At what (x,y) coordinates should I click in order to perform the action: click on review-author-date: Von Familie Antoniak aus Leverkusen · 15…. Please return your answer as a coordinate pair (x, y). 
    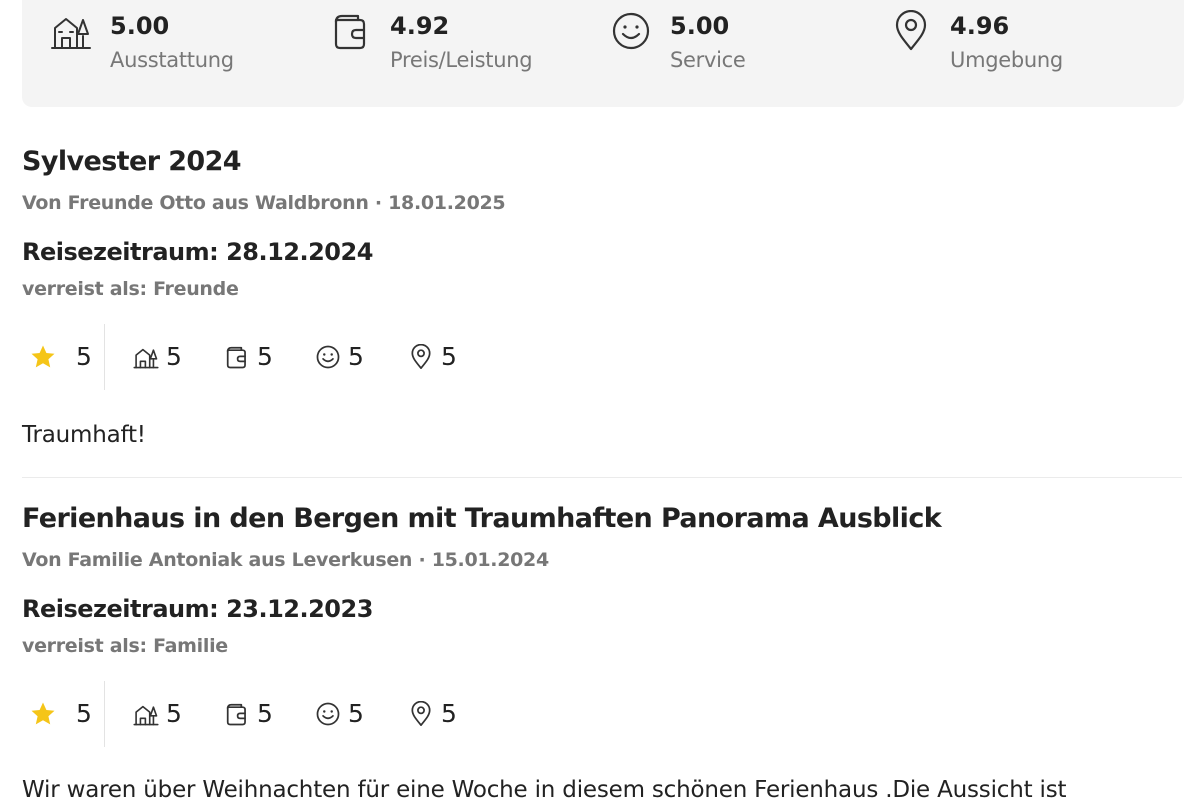
    Looking at the image, I should click on (285, 560).